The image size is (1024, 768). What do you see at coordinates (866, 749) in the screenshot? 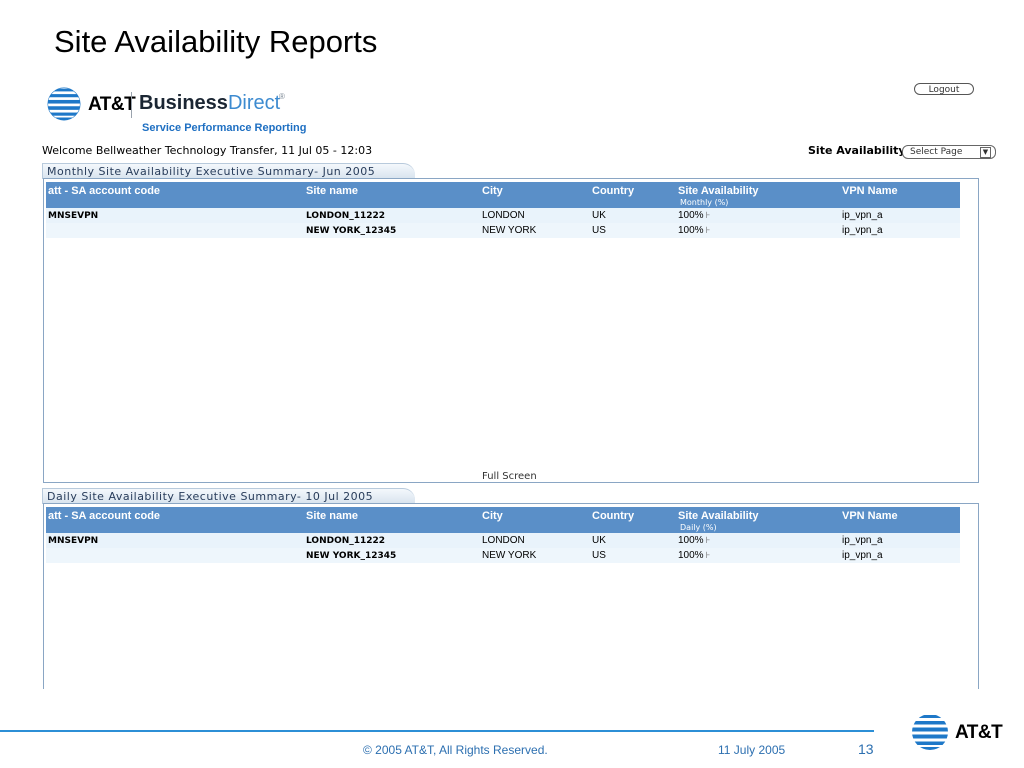
I see `page-number: 13` at bounding box center [866, 749].